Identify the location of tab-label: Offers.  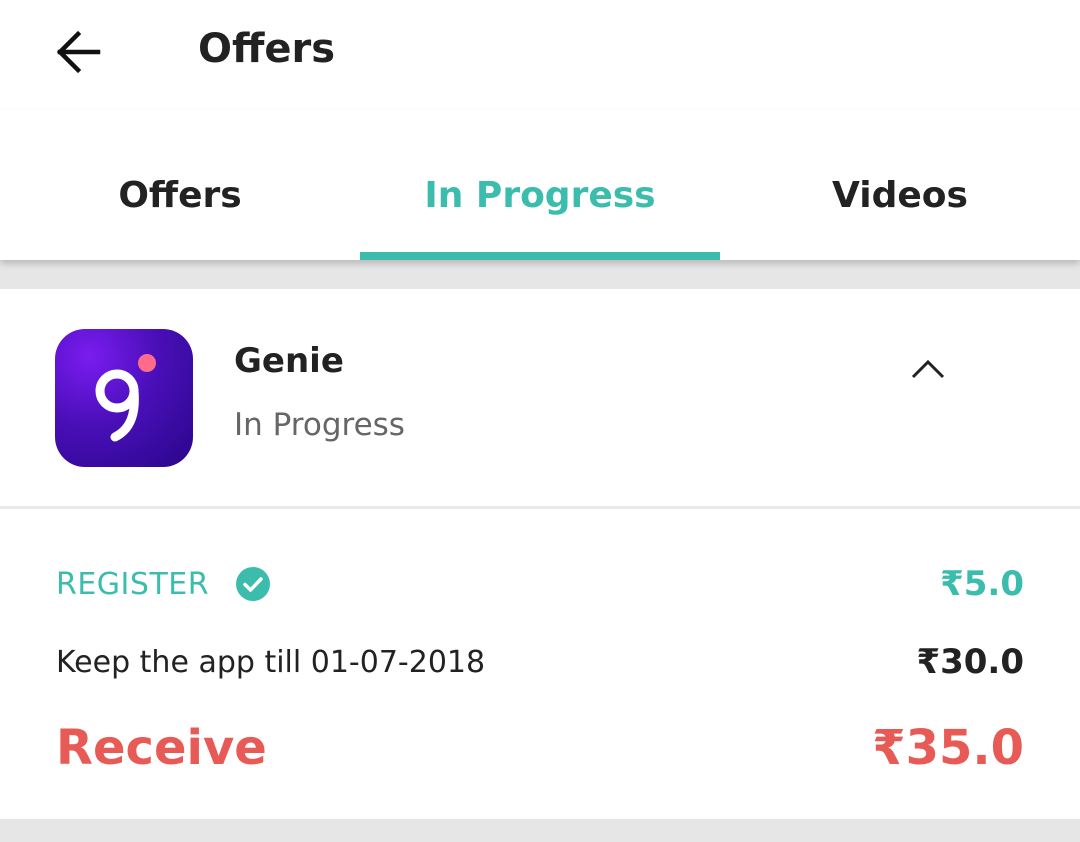
(180, 195).